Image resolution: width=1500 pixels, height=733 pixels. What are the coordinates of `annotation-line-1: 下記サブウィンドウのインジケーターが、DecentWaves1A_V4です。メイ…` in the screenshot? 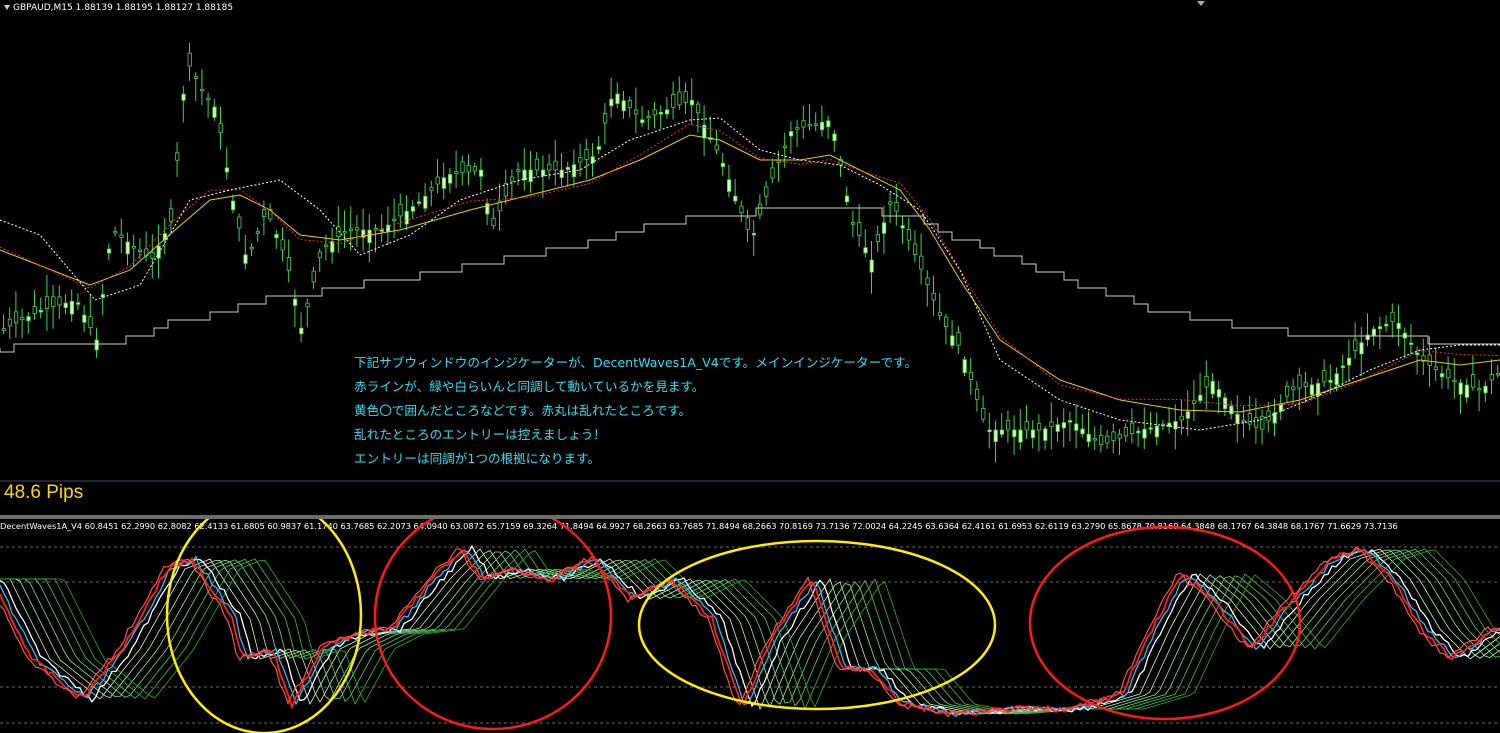 It's located at (635, 362).